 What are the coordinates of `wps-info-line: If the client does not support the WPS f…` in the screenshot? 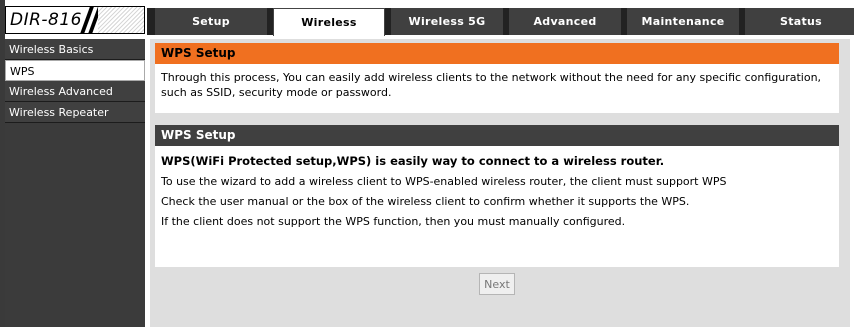 It's located at (393, 221).